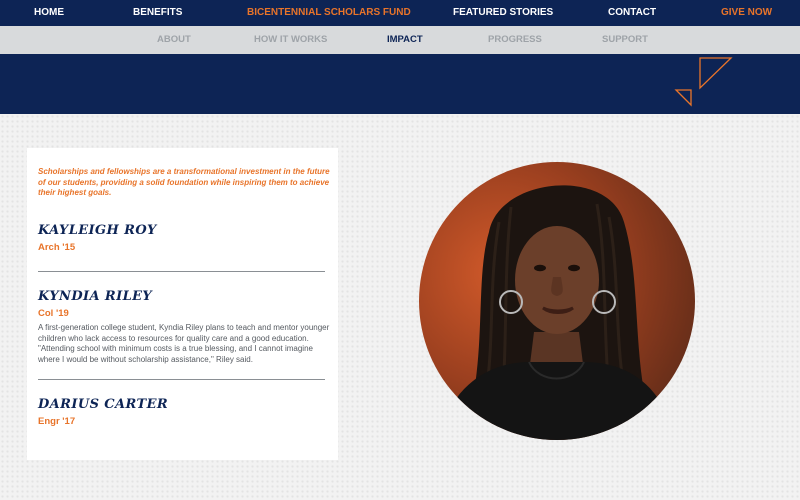 The height and width of the screenshot is (500, 800). Describe the element at coordinates (625, 40) in the screenshot. I see `subnav-support: SUPPORT` at that location.